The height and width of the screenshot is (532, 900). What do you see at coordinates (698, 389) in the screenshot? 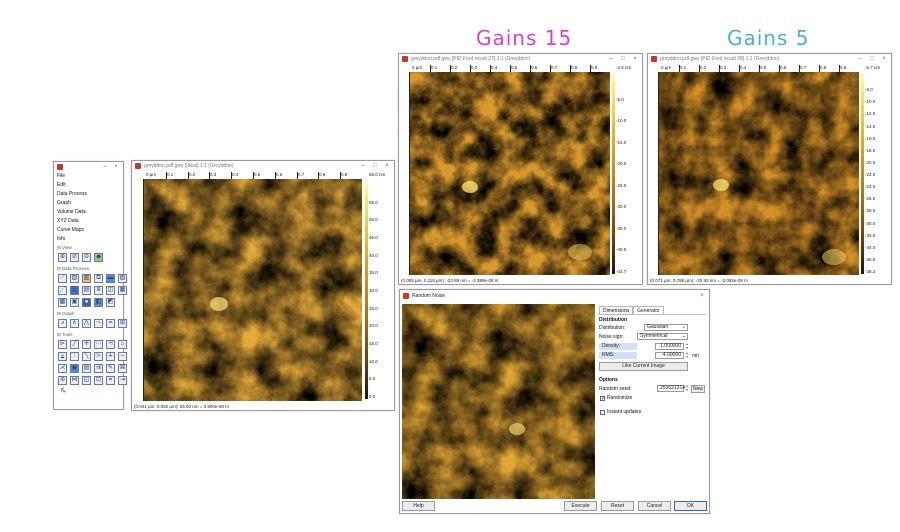
I see `new-seed-button: New` at bounding box center [698, 389].